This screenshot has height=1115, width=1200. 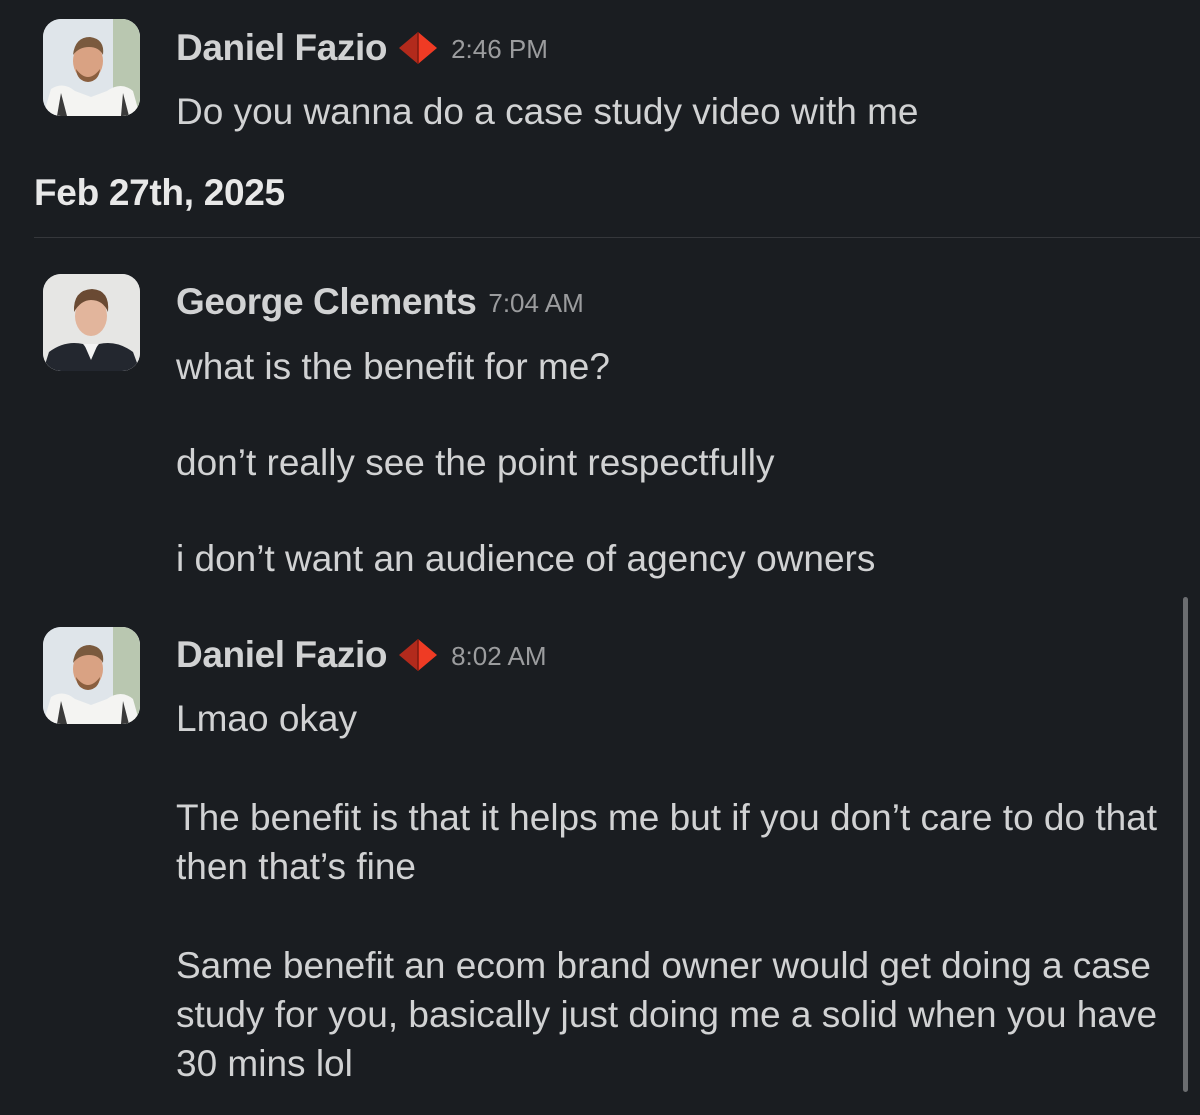 What do you see at coordinates (499, 49) in the screenshot?
I see `timestamp: 2:46 PM` at bounding box center [499, 49].